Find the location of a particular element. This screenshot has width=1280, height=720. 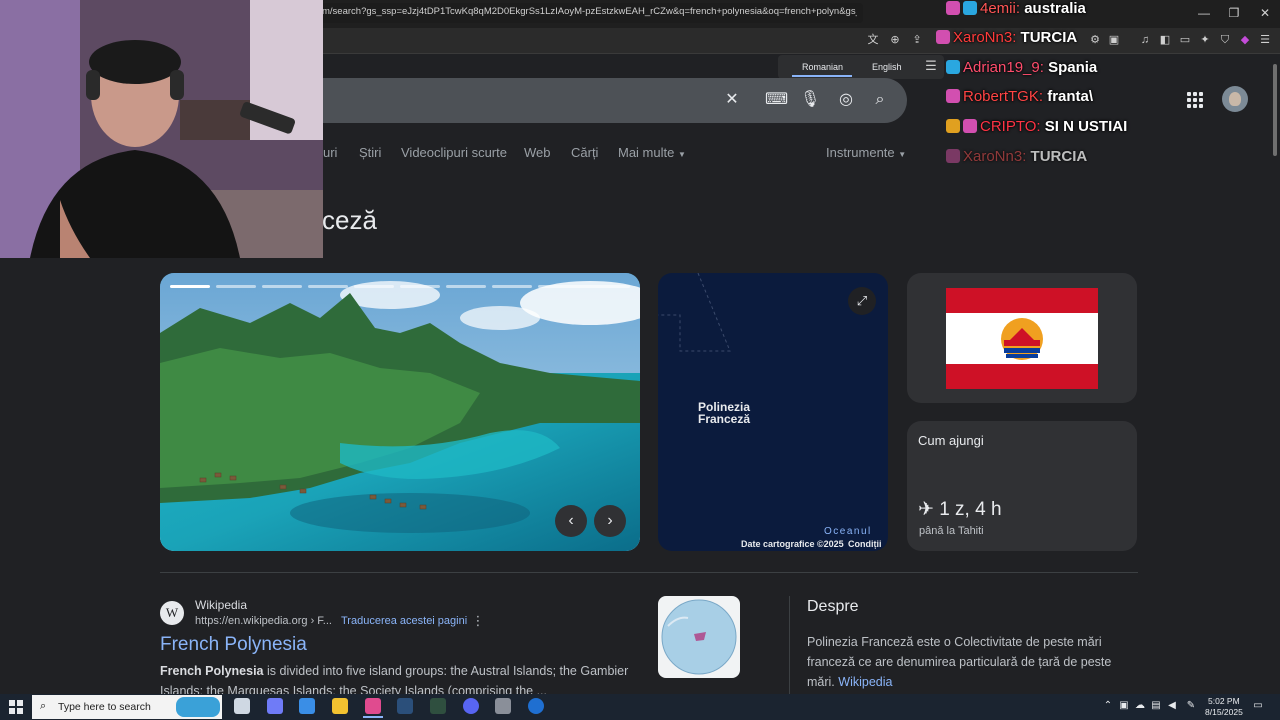

expand-map-icon: ⤢ is located at coordinates (862, 301).